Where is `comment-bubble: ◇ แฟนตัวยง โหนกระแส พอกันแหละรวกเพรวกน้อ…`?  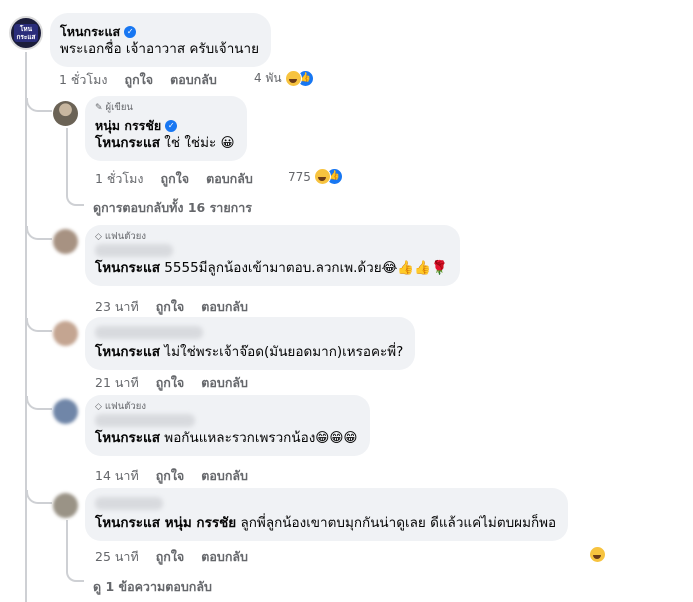 comment-bubble: ◇ แฟนตัวยง โหนกระแส พอกันแหละรวกเพรวกน้อ… is located at coordinates (227, 425).